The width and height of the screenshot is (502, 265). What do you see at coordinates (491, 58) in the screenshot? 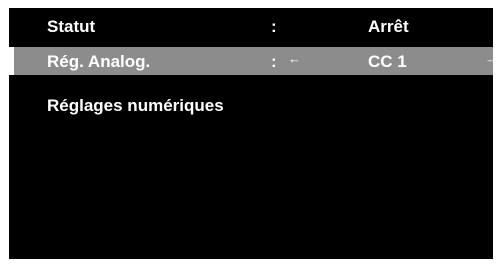
I see `right-arrow-icon: →` at bounding box center [491, 58].